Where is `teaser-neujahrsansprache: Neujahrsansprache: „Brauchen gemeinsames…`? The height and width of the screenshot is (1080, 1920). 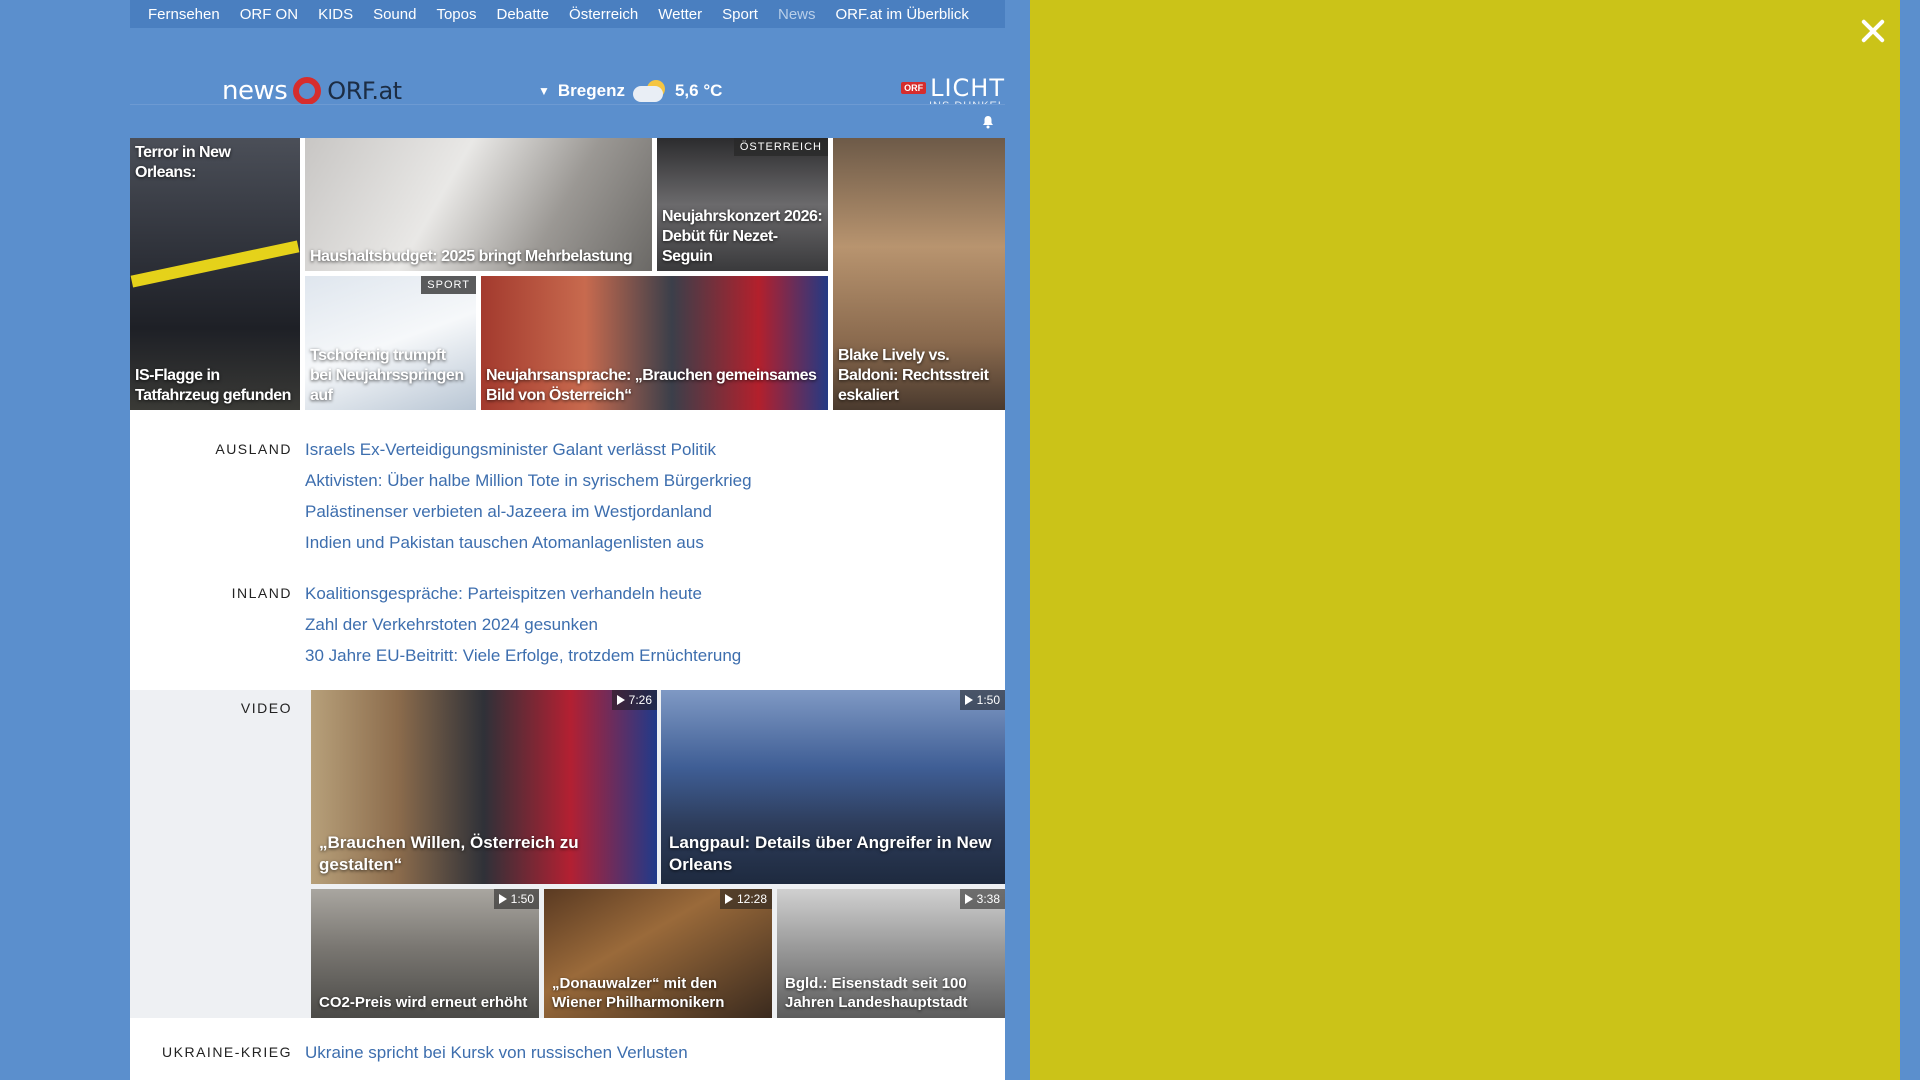
teaser-neujahrsansprache: Neujahrsansprache: „Brauchen gemeinsames… is located at coordinates (654, 343).